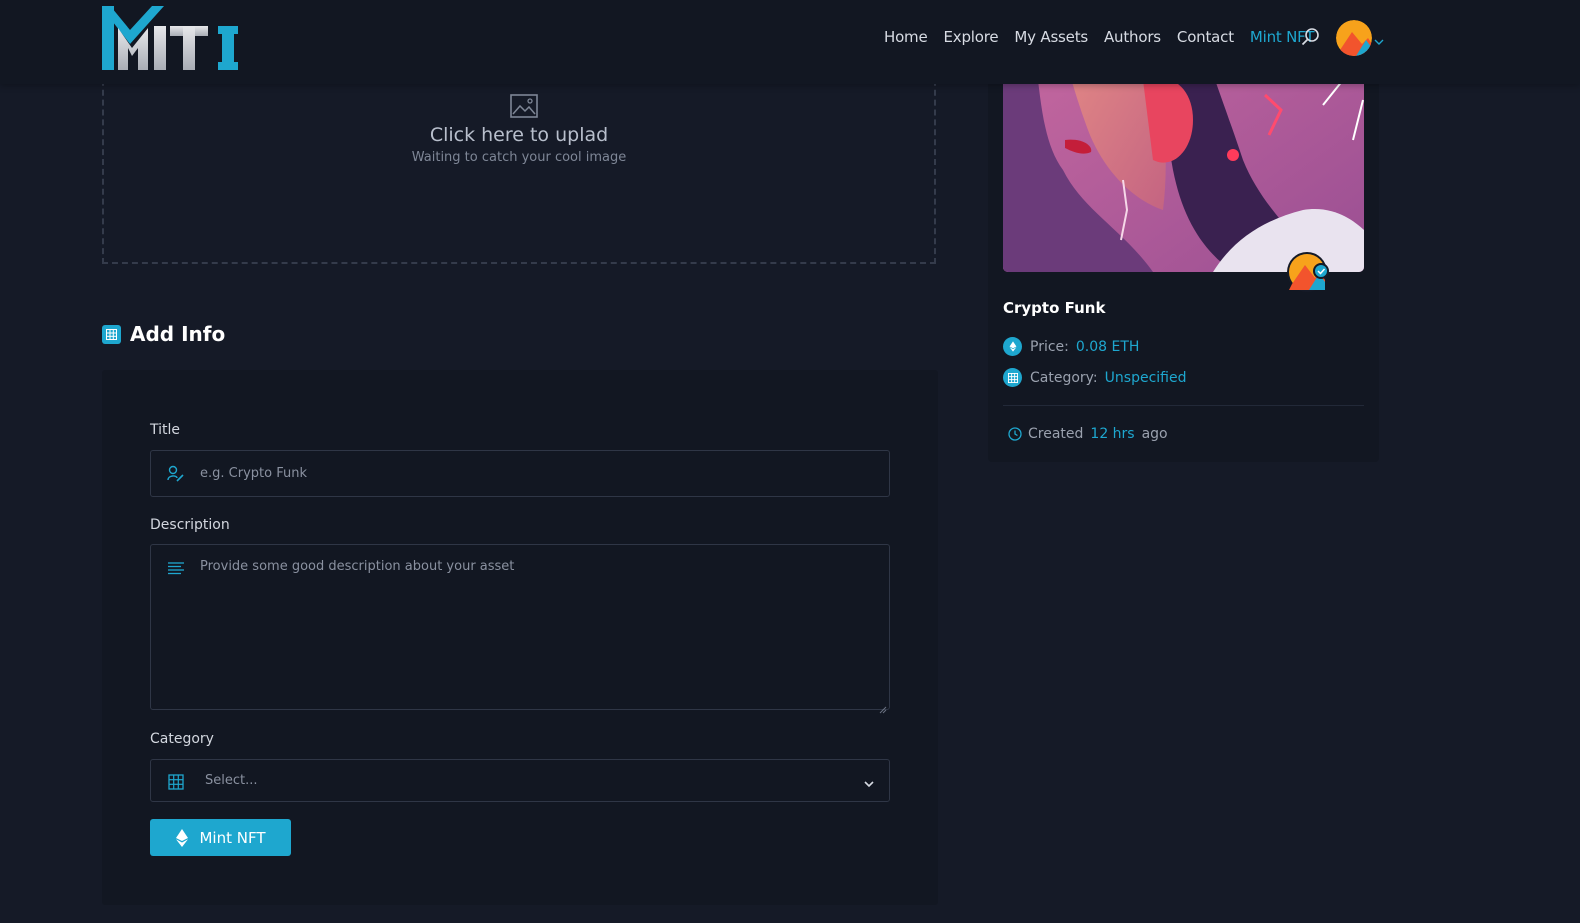 The width and height of the screenshot is (1580, 923). Describe the element at coordinates (1309, 272) in the screenshot. I see `owner-avatar` at that location.